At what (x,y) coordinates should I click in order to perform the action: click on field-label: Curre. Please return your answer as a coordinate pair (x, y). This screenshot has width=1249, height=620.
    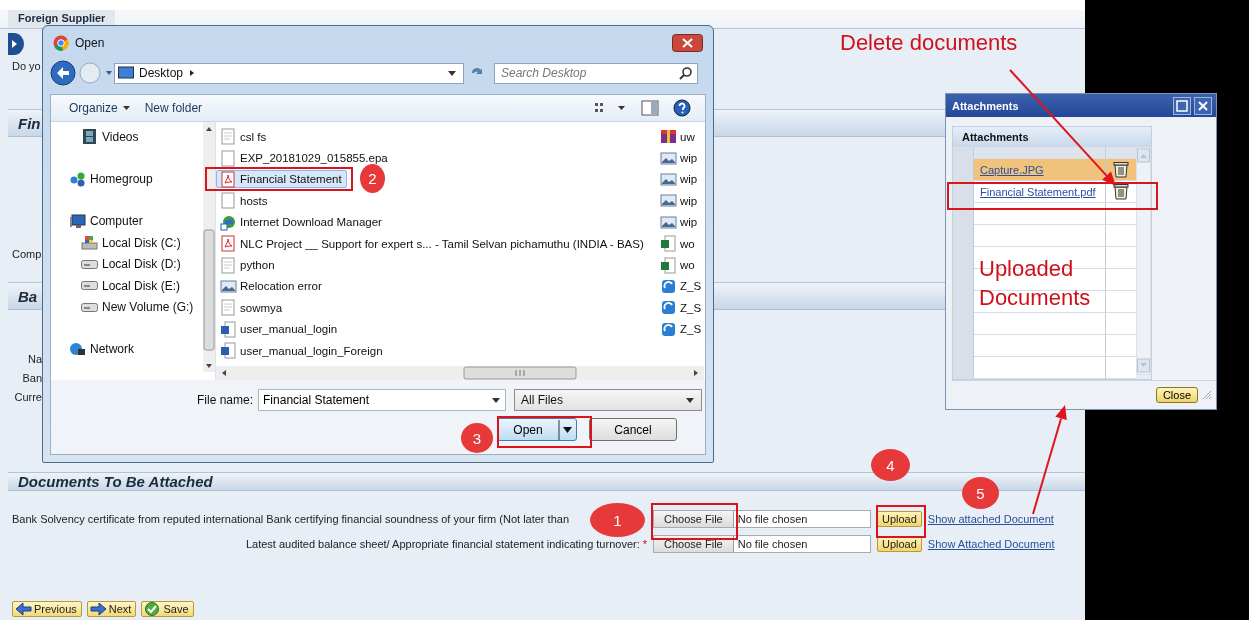
    Looking at the image, I should click on (27, 397).